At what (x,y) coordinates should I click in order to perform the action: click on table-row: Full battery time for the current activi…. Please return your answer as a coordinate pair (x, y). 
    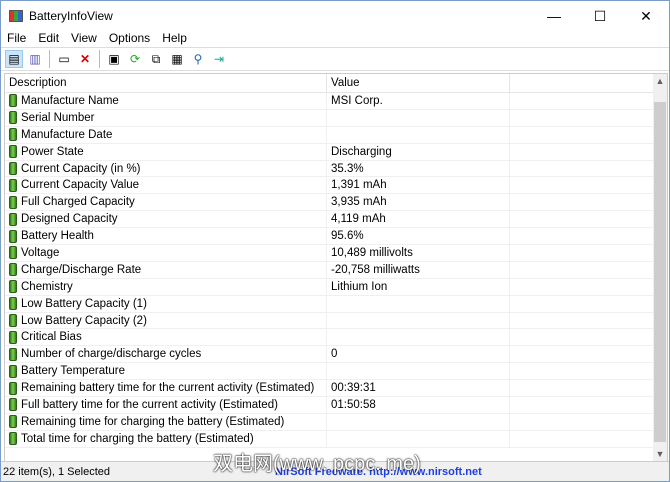
    Looking at the image, I should click on (336, 405).